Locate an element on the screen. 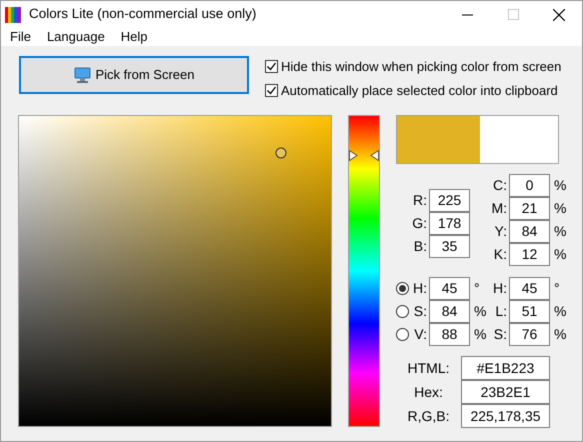  window-title: Colors Lite (non-commercial use only) is located at coordinates (142, 14).